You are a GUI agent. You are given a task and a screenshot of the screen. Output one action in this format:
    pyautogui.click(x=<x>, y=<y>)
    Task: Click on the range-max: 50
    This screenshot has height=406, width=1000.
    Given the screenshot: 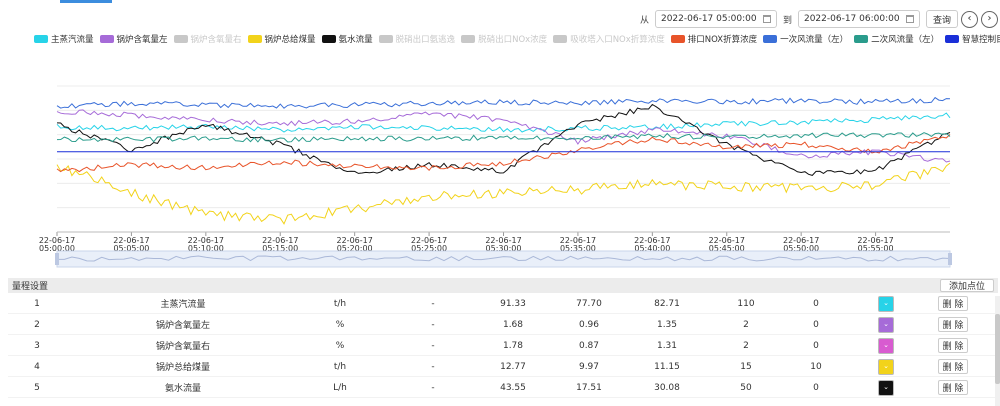 What is the action you would take?
    pyautogui.click(x=746, y=387)
    